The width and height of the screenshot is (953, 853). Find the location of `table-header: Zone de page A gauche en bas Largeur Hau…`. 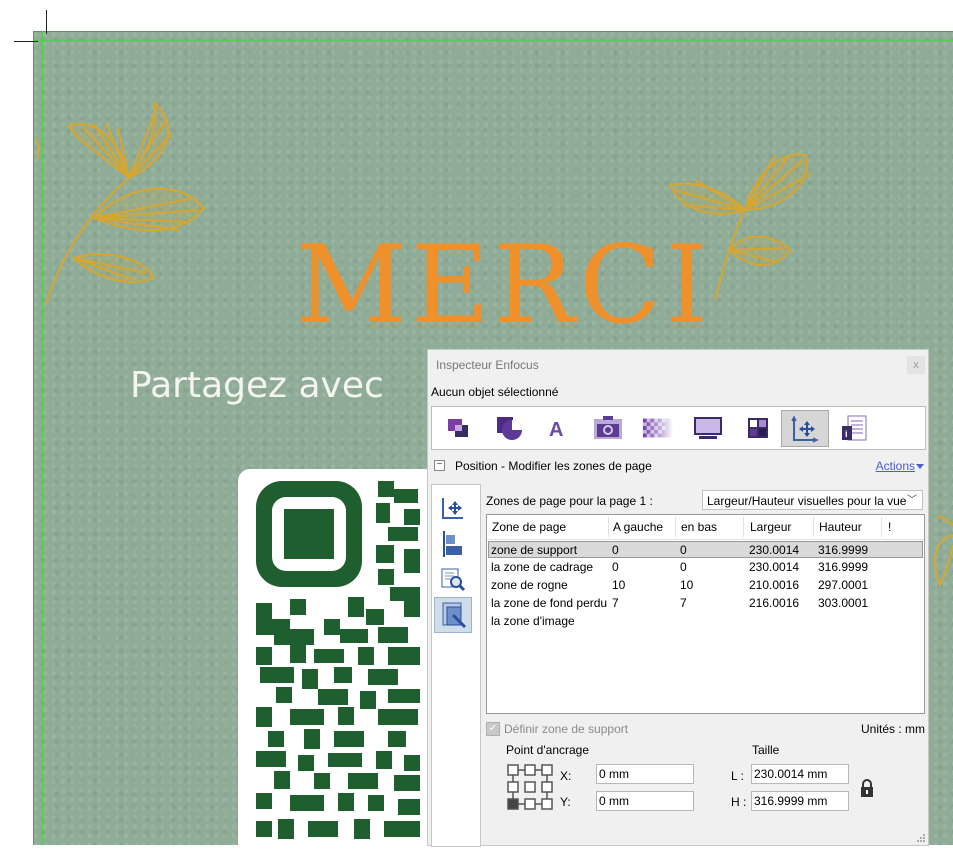

table-header: Zone de page A gauche en bas Largeur Hau… is located at coordinates (705, 527).